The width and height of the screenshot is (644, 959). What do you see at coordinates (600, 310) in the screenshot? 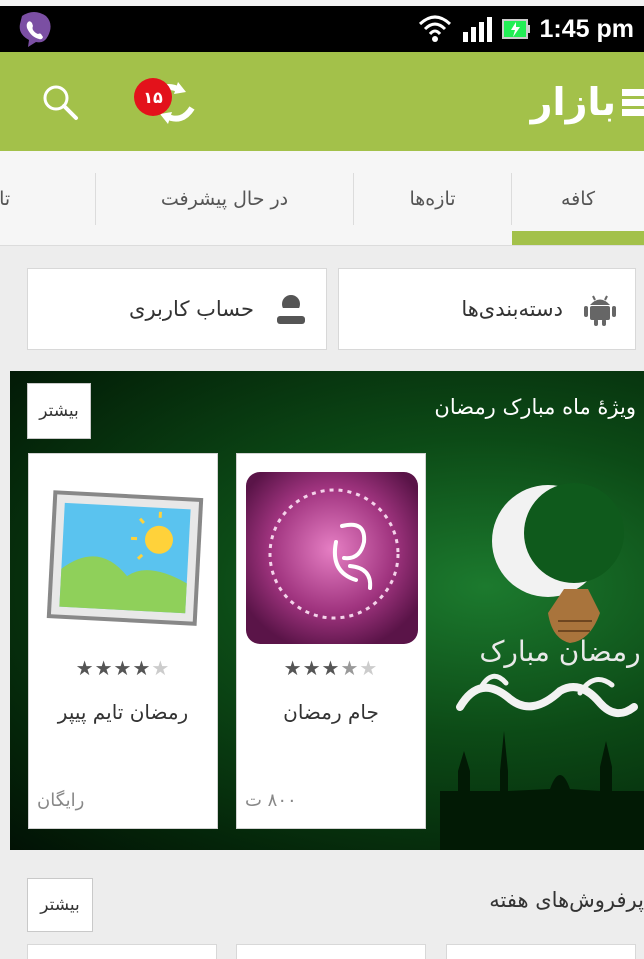
I see `android-icon` at bounding box center [600, 310].